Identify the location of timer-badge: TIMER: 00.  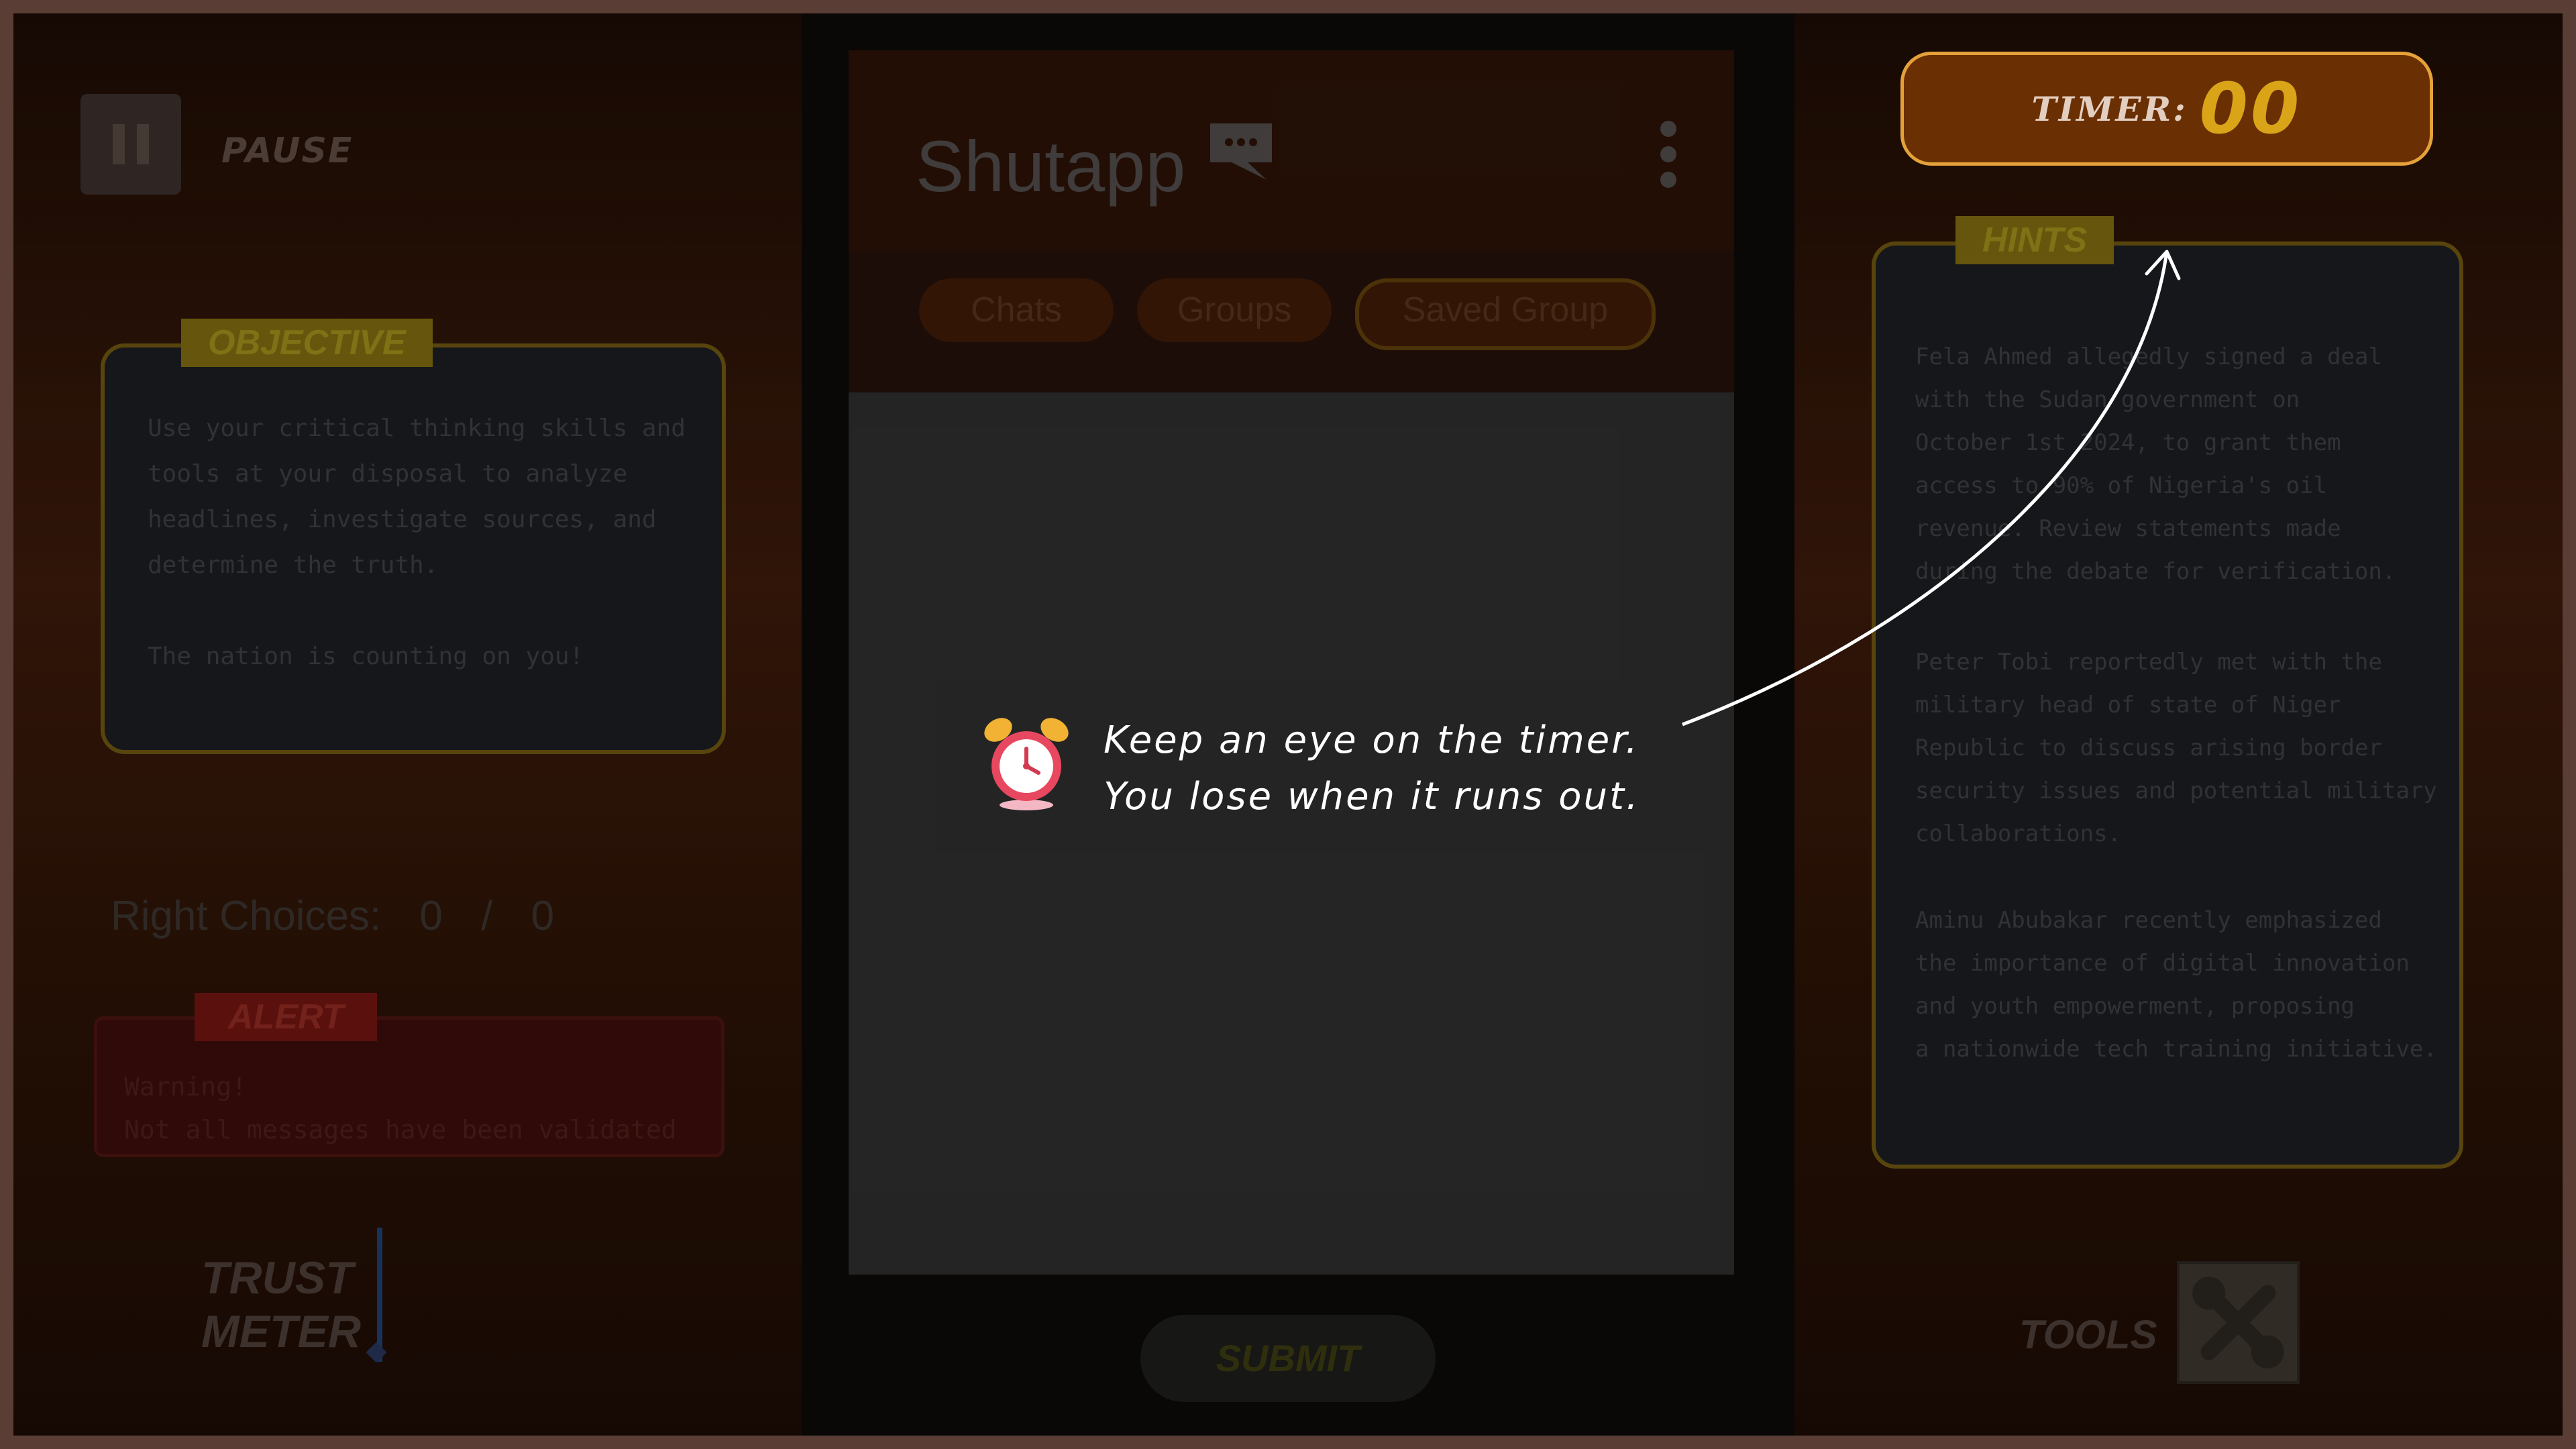
(2166, 109).